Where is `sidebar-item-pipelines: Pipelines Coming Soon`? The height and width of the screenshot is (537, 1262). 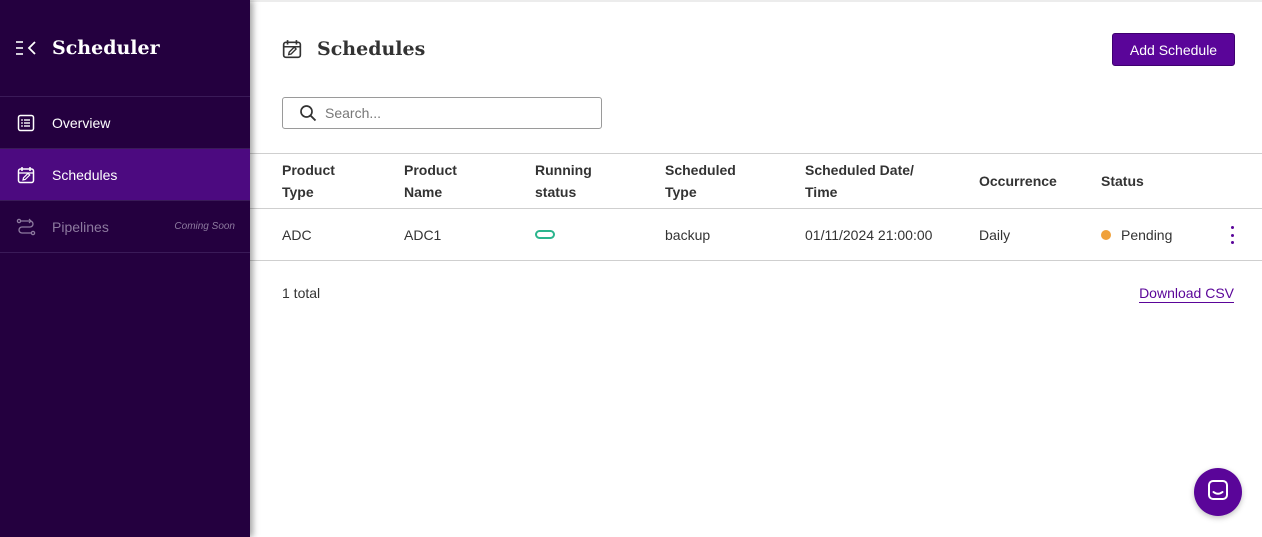
sidebar-item-pipelines: Pipelines Coming Soon is located at coordinates (125, 227).